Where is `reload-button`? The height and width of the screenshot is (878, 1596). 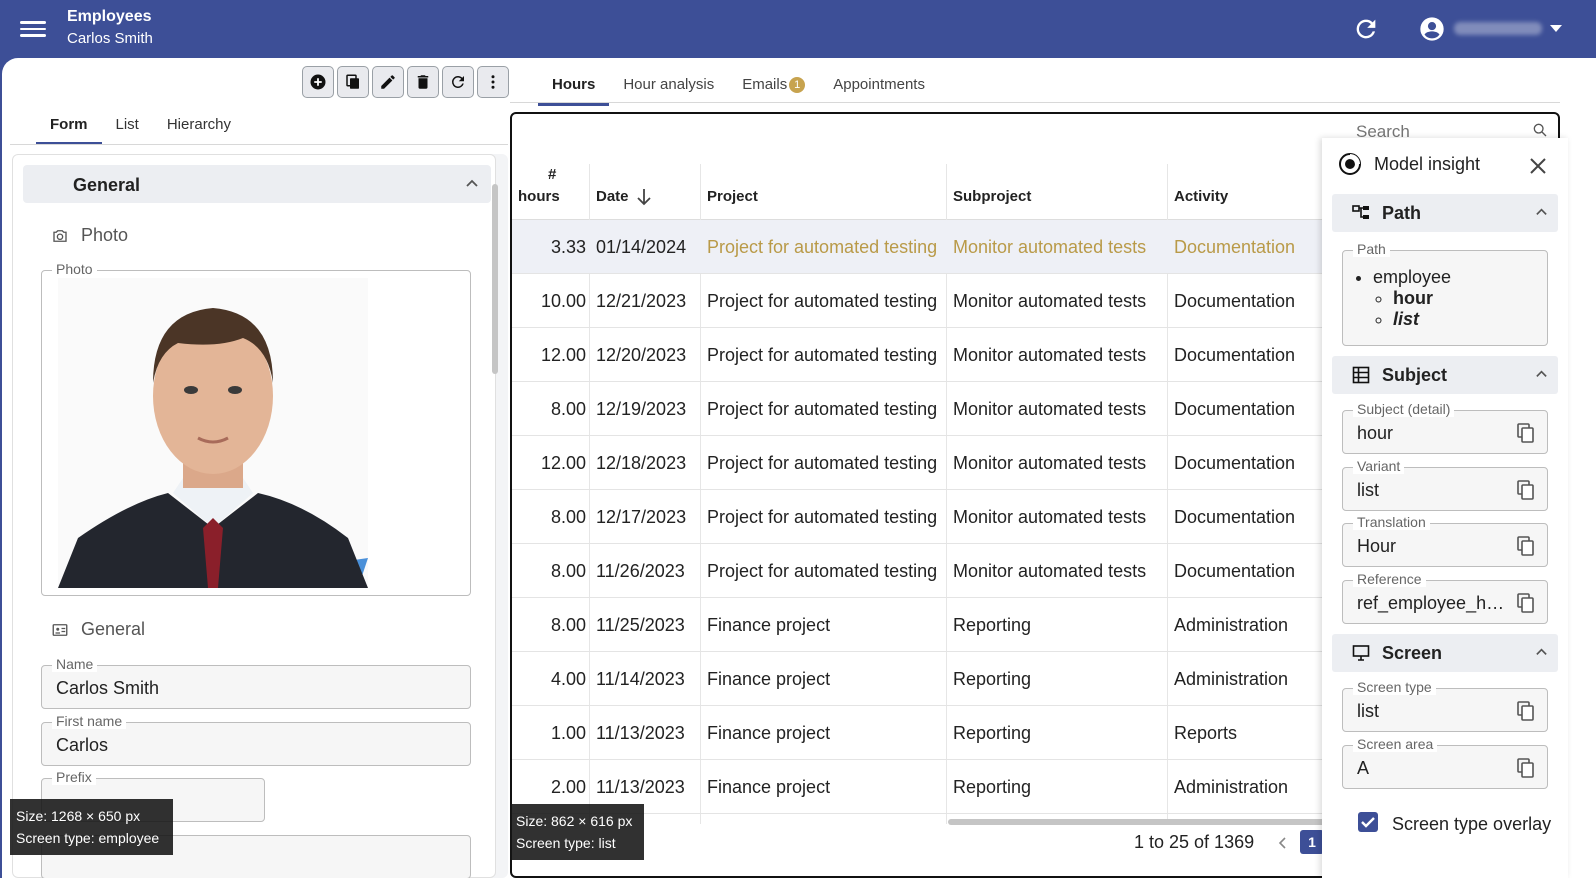
reload-button is located at coordinates (458, 82).